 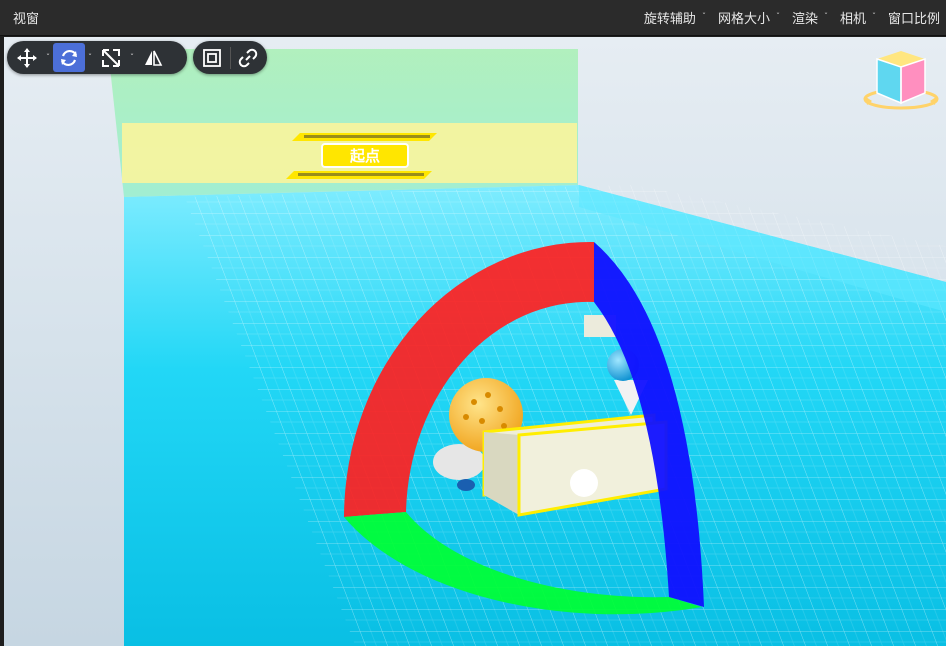 I want to click on viewport-titlebar: 视窗 旋转辅助 ˇ 网格大小 ˇ 渲染 ˇ 相机 ˇ 窗口比例, so click(x=473, y=18).